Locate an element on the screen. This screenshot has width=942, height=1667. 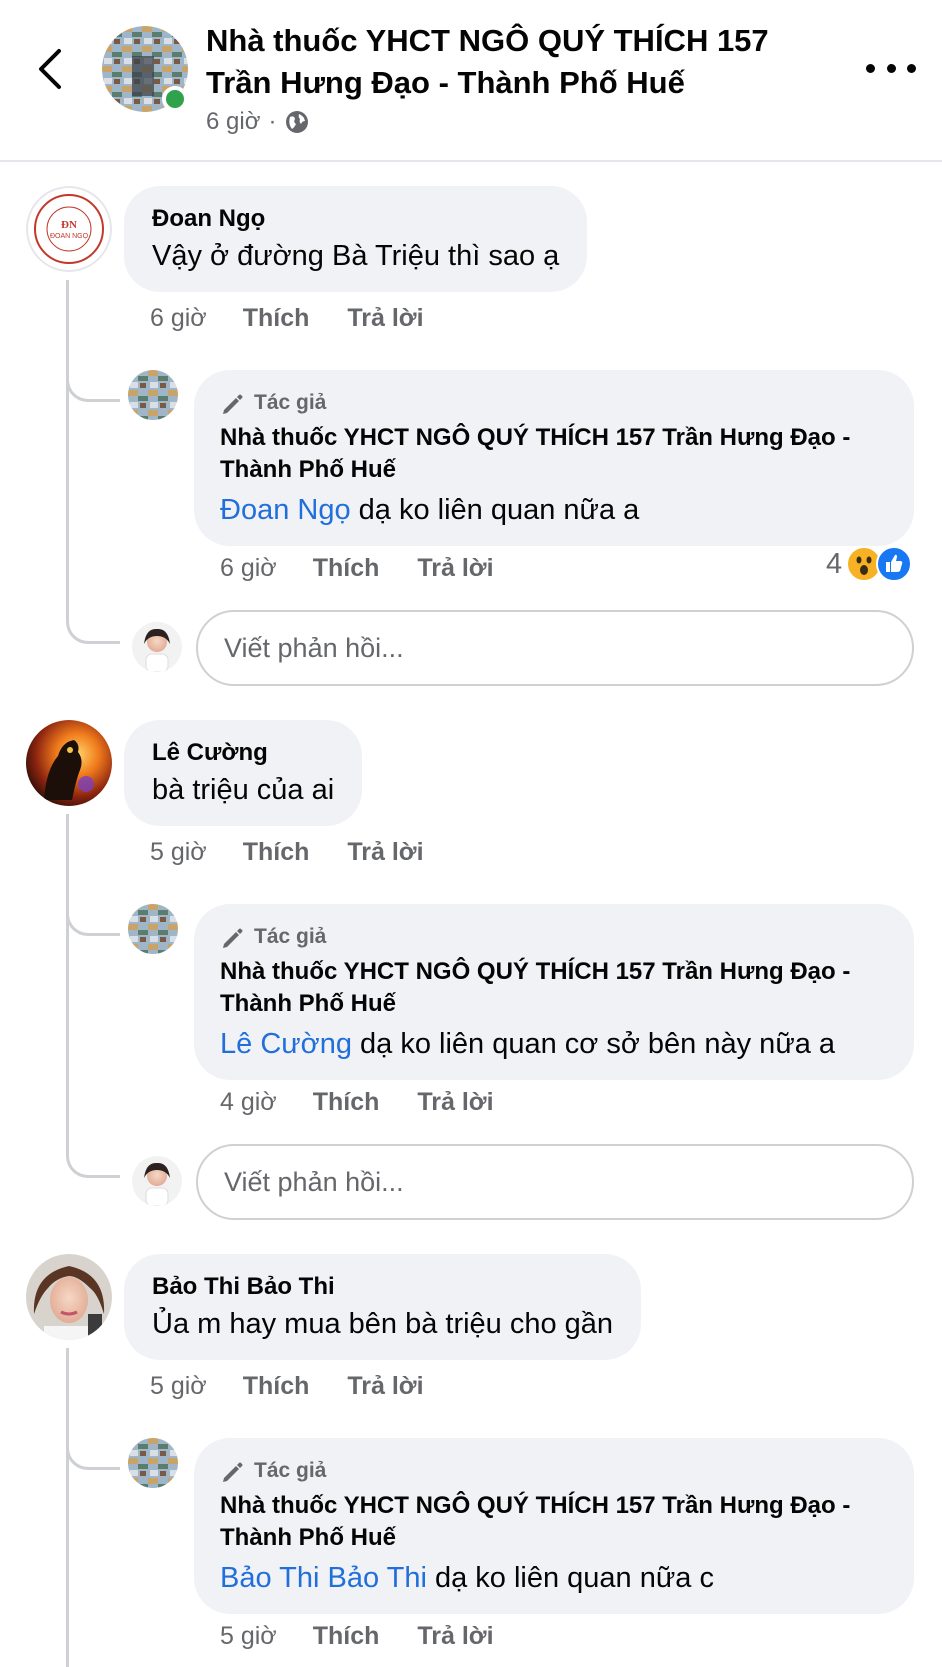
like-reaction-icon is located at coordinates (894, 564).